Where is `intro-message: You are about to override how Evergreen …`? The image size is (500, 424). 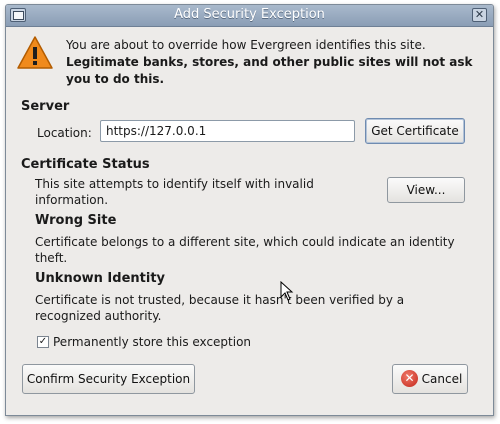
intro-message: You are about to override how Evergreen … is located at coordinates (273, 62).